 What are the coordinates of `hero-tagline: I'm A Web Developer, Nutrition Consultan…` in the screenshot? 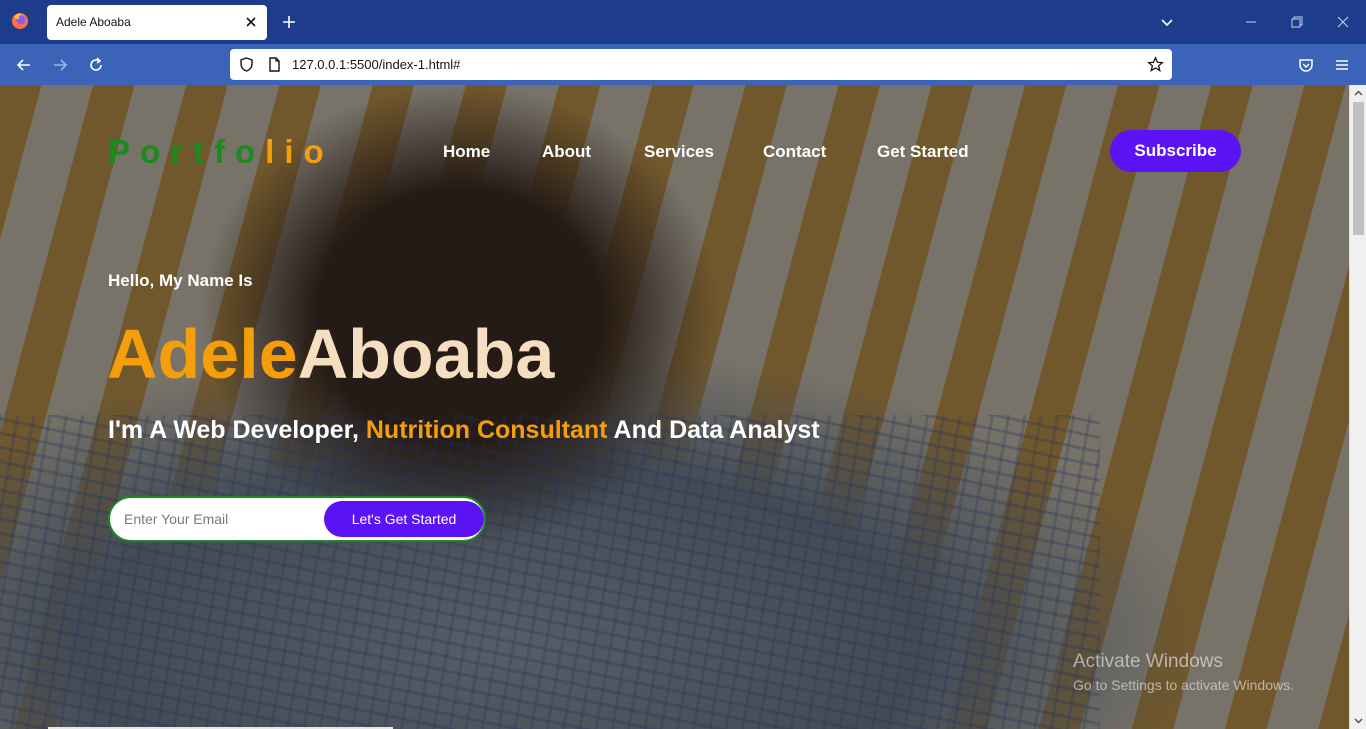 It's located at (464, 430).